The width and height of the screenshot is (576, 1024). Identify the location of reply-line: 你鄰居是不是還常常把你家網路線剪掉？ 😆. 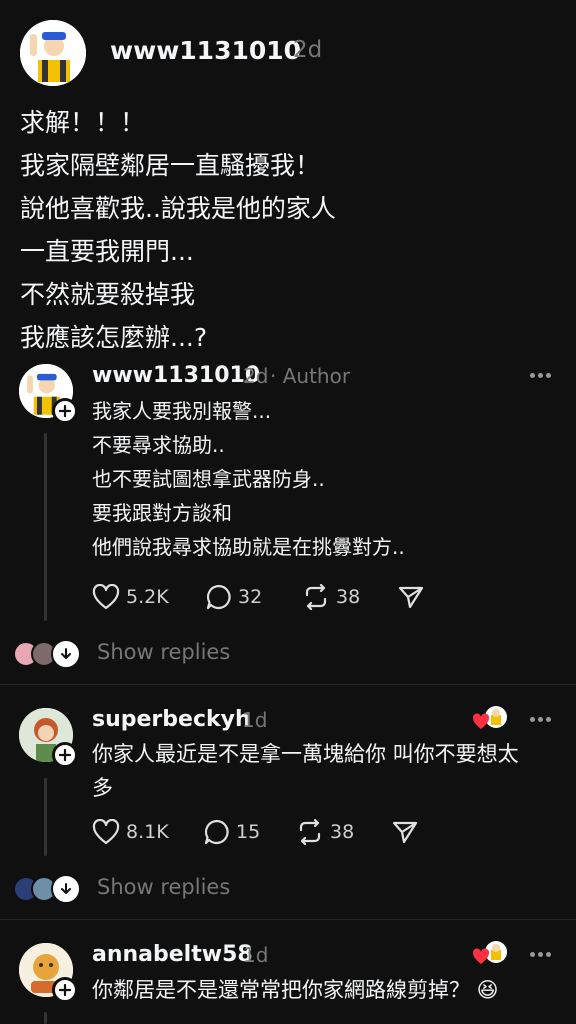
(295, 990).